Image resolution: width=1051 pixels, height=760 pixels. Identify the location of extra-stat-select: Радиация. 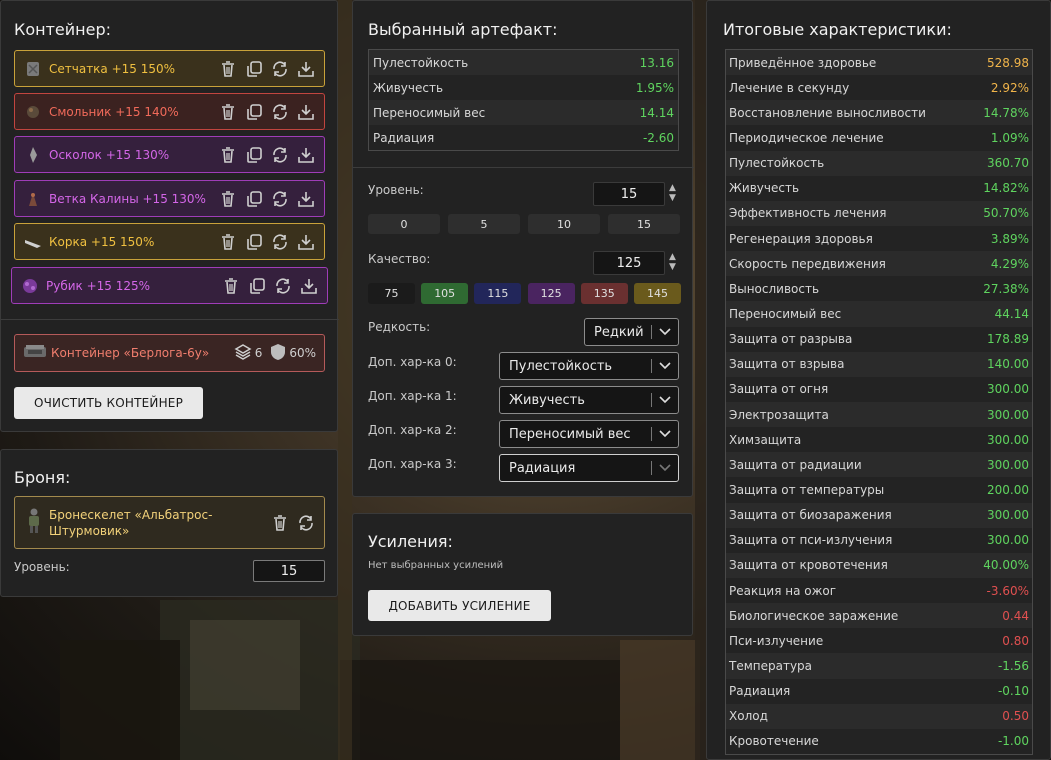
(589, 468).